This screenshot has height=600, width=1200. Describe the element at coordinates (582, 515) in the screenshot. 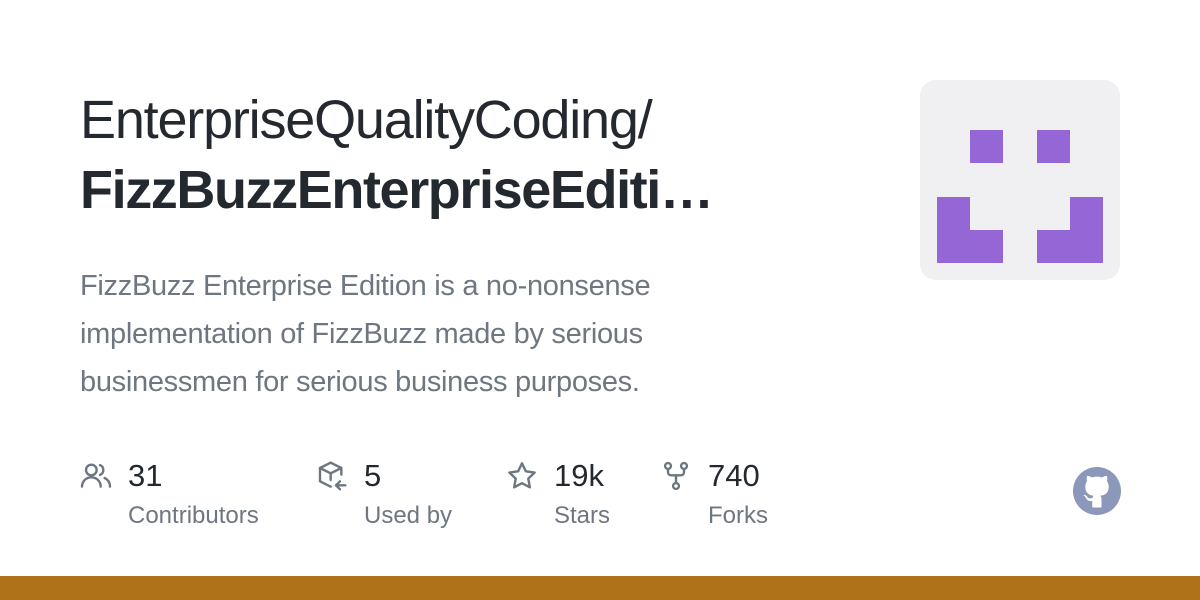

I see `stat-label: Stars` at that location.